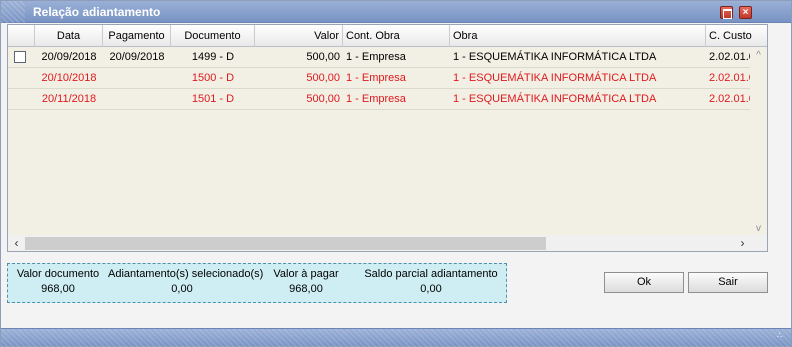  I want to click on valor-documento-value: 968,00, so click(58, 289).